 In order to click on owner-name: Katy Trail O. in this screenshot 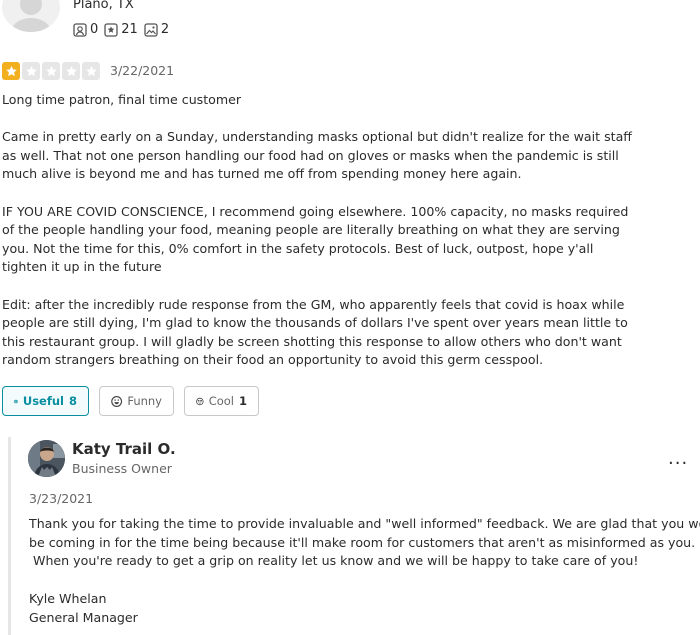, I will do `click(124, 449)`.